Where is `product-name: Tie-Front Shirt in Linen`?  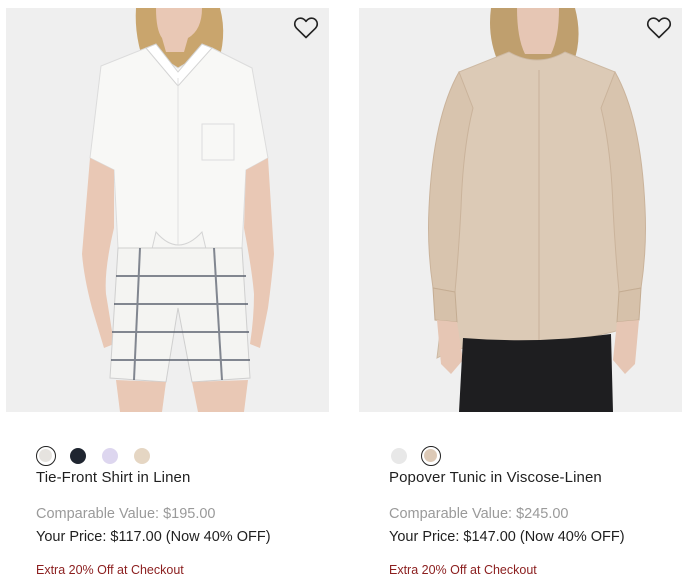
product-name: Tie-Front Shirt in Linen is located at coordinates (113, 477).